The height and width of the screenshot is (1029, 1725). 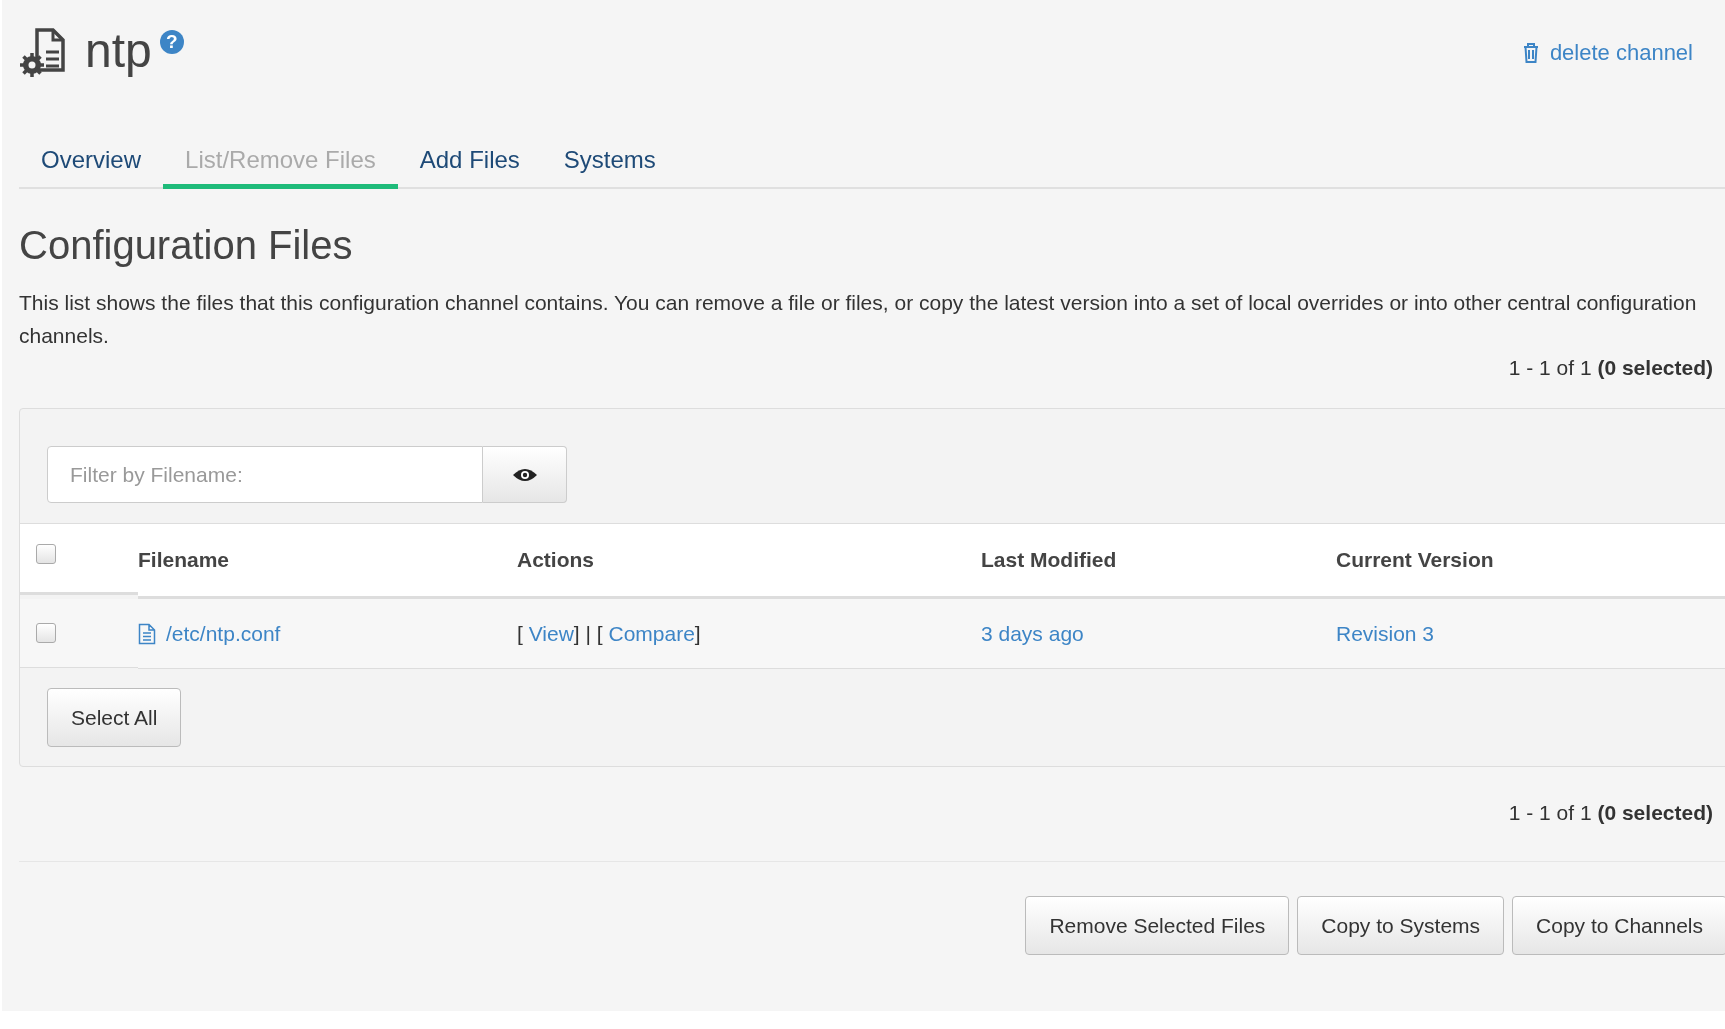 What do you see at coordinates (114, 717) in the screenshot?
I see `select-all-button: Select All` at bounding box center [114, 717].